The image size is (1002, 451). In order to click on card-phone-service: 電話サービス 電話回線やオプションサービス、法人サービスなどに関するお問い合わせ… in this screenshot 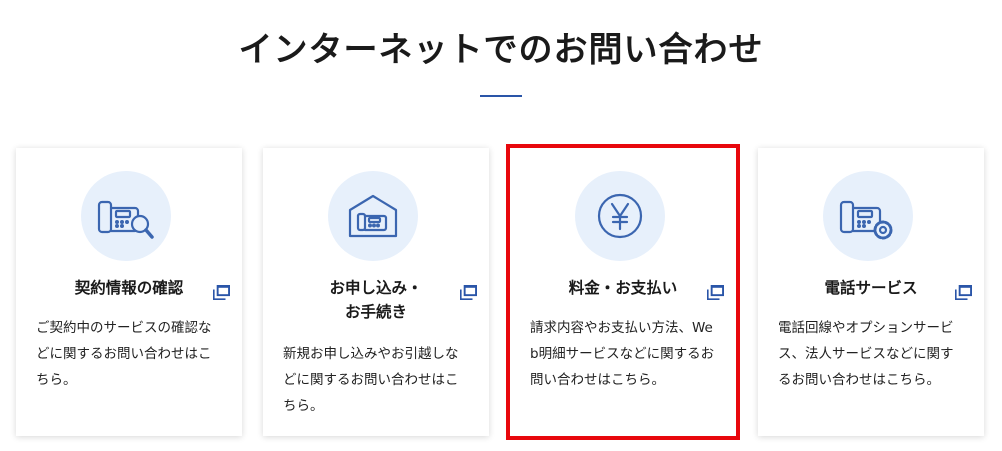, I will do `click(871, 292)`.